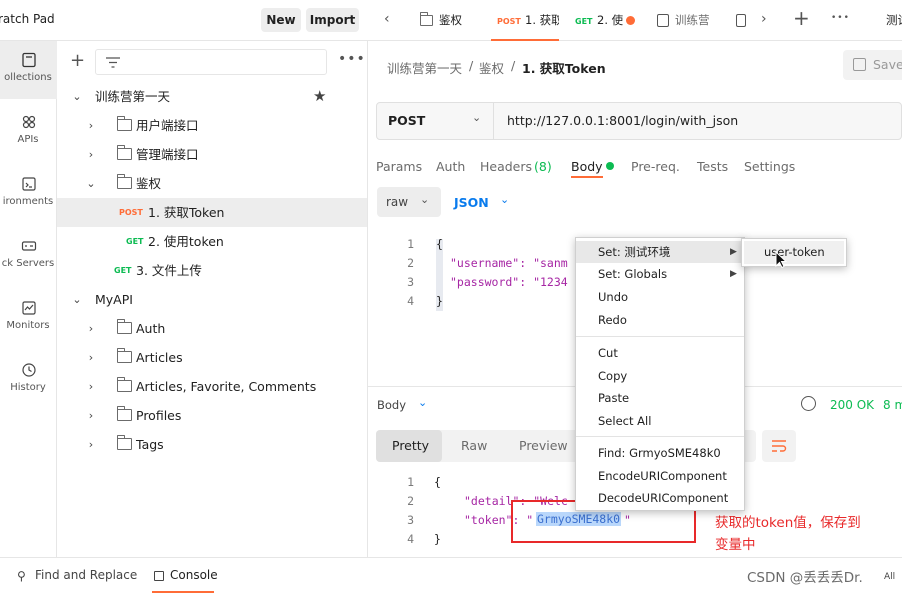  What do you see at coordinates (435, 121) in the screenshot?
I see `method-select: POST ⌄` at bounding box center [435, 121].